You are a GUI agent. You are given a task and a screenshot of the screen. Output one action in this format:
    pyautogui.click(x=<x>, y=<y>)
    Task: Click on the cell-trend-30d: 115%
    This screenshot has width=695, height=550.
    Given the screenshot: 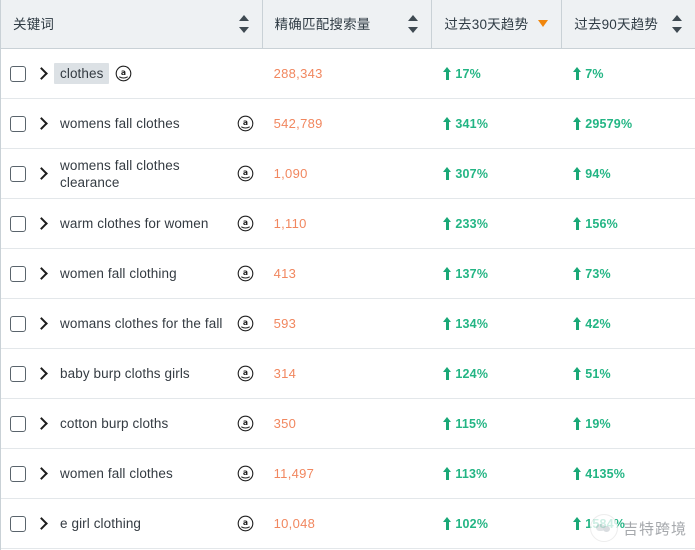 What is the action you would take?
    pyautogui.click(x=496, y=423)
    